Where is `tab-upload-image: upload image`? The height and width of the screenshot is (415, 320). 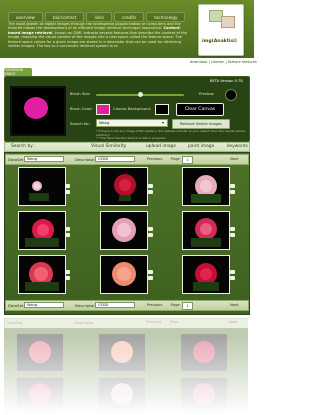
tab-upload-image: upload image is located at coordinates (161, 146).